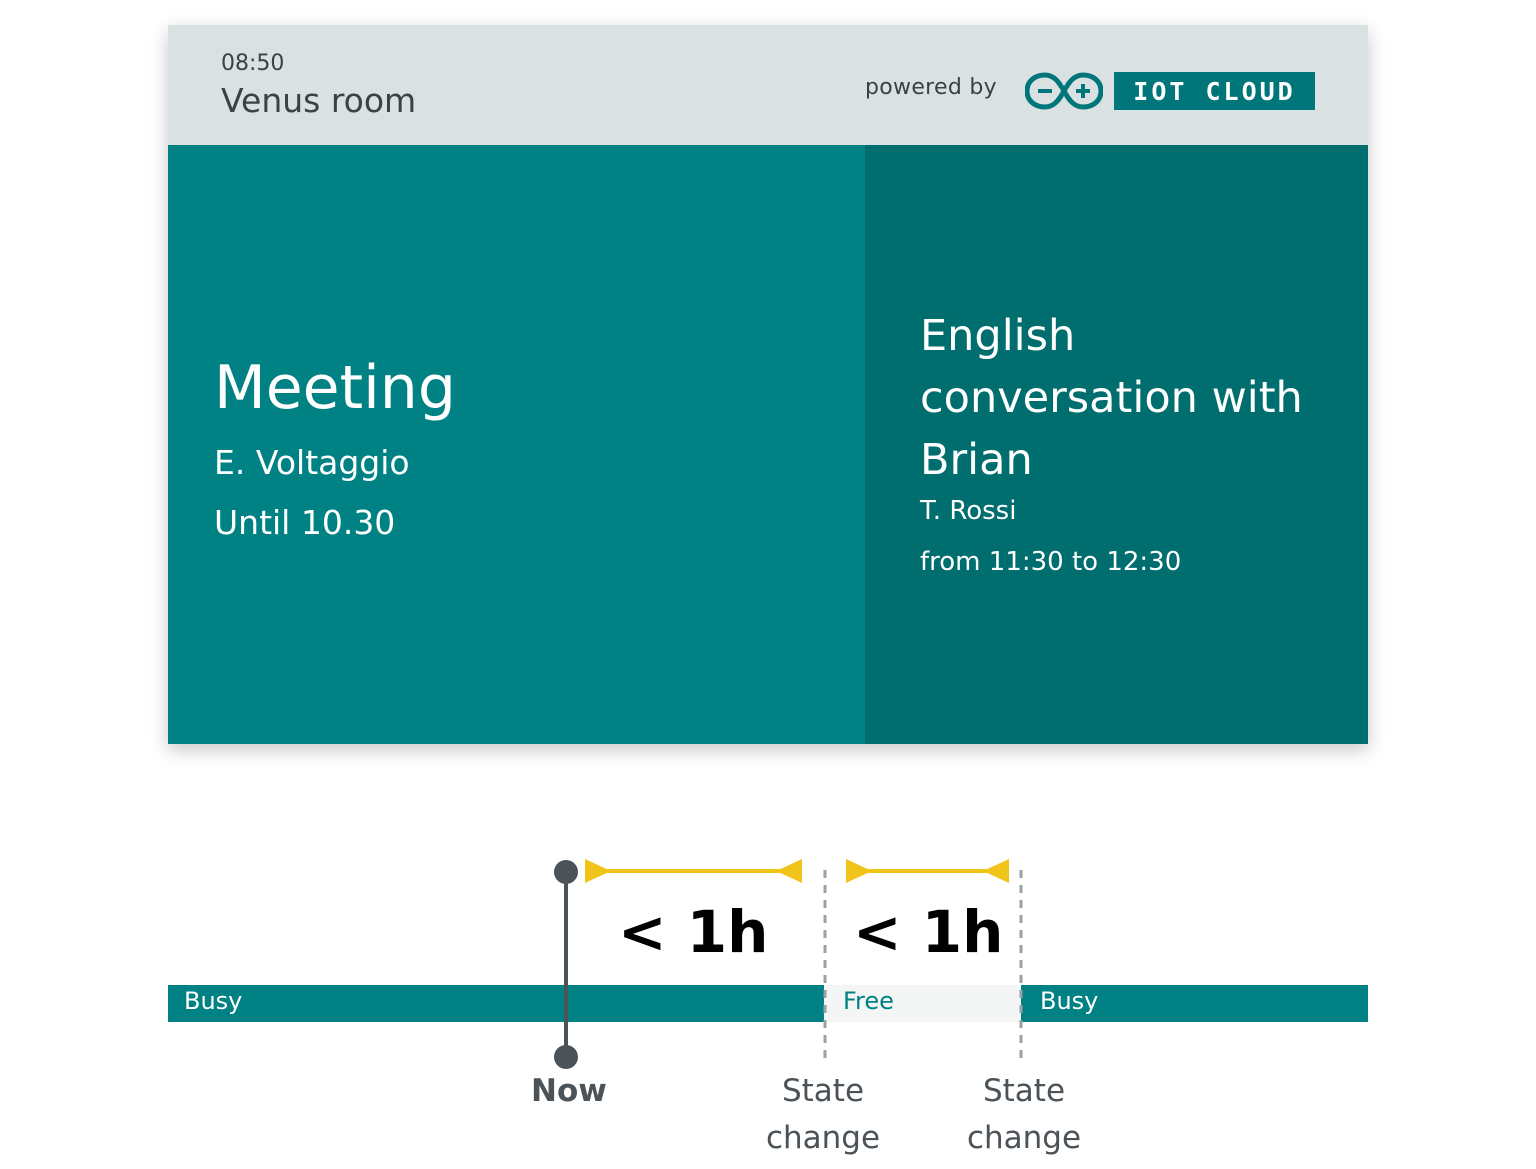 Image resolution: width=1536 pixels, height=1169 pixels. What do you see at coordinates (569, 1091) in the screenshot?
I see `now-label: Now` at bounding box center [569, 1091].